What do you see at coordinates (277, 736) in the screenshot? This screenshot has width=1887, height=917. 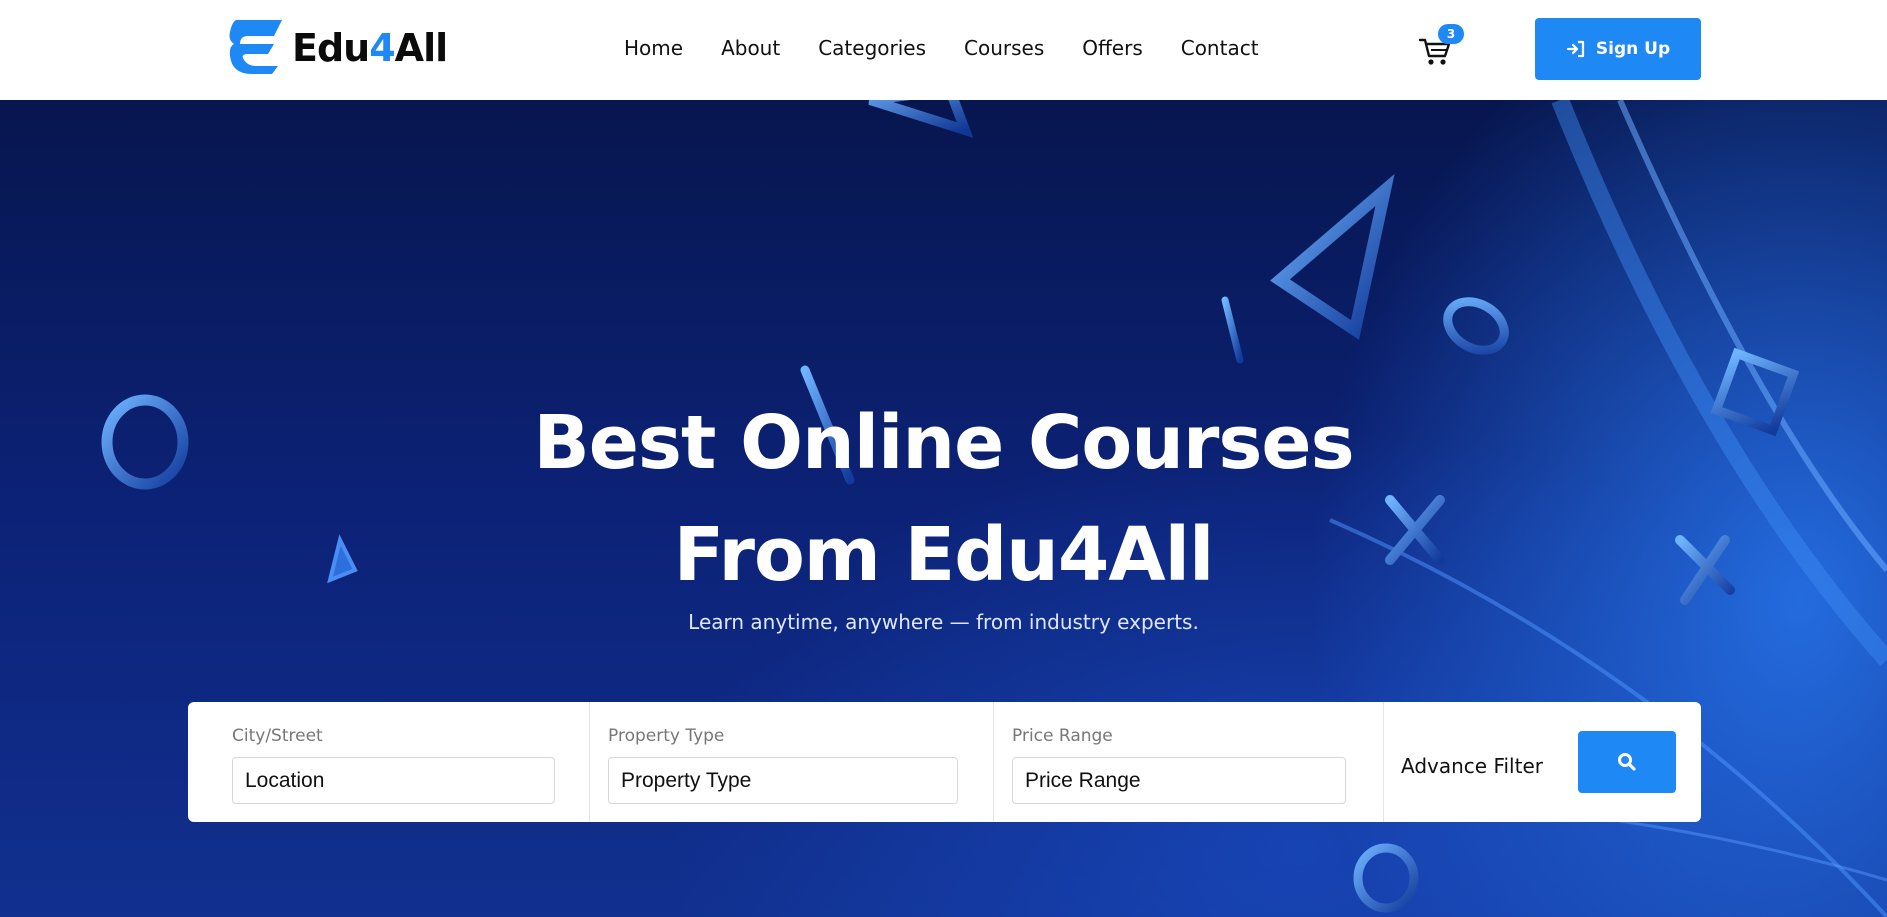 I see `city-label: City/Street` at bounding box center [277, 736].